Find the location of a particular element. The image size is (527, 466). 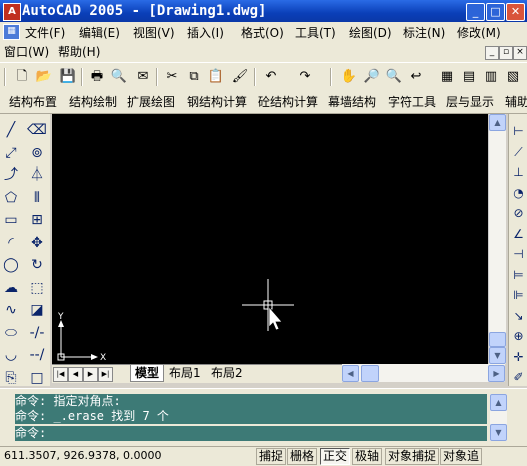

structure-menu-item: 层与显示 is located at coordinates (470, 102).